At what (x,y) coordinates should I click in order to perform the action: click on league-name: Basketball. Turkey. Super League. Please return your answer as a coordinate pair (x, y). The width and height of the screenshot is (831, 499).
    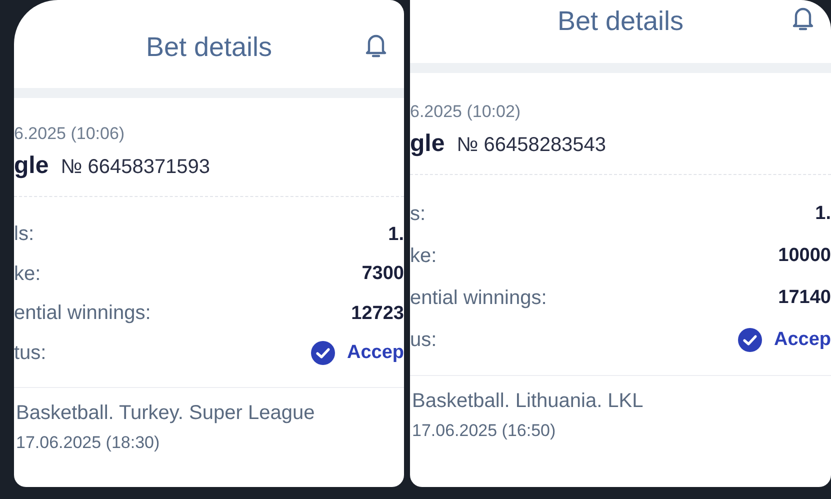
    Looking at the image, I should click on (165, 413).